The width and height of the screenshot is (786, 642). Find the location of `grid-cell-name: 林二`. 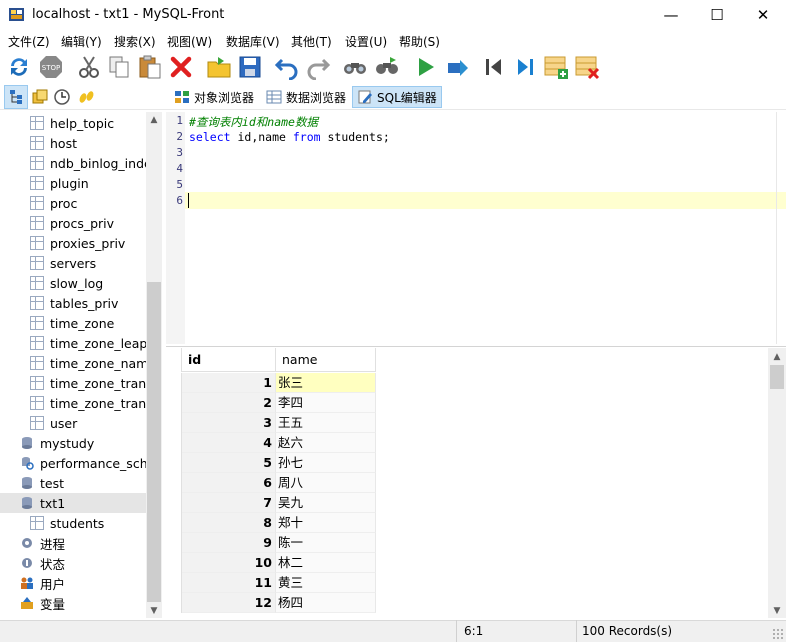

grid-cell-name: 林二 is located at coordinates (326, 563).